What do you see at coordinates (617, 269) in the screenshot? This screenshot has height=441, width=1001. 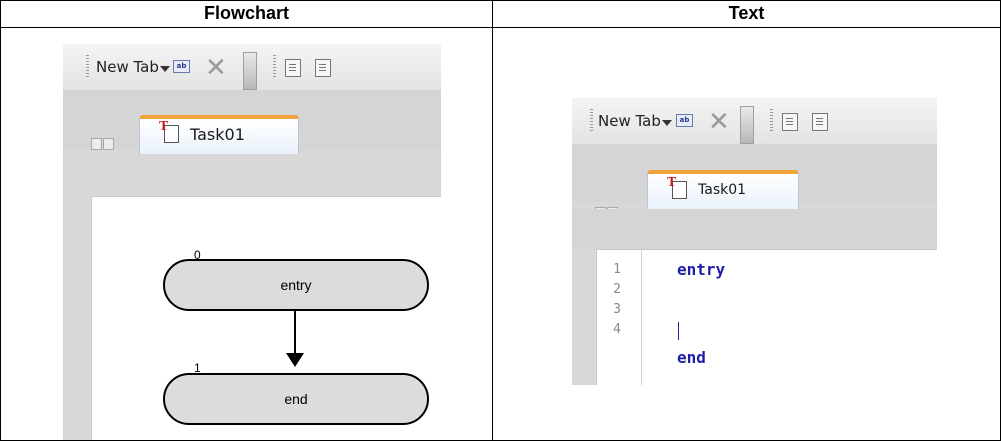 I see `line-number: 1` at bounding box center [617, 269].